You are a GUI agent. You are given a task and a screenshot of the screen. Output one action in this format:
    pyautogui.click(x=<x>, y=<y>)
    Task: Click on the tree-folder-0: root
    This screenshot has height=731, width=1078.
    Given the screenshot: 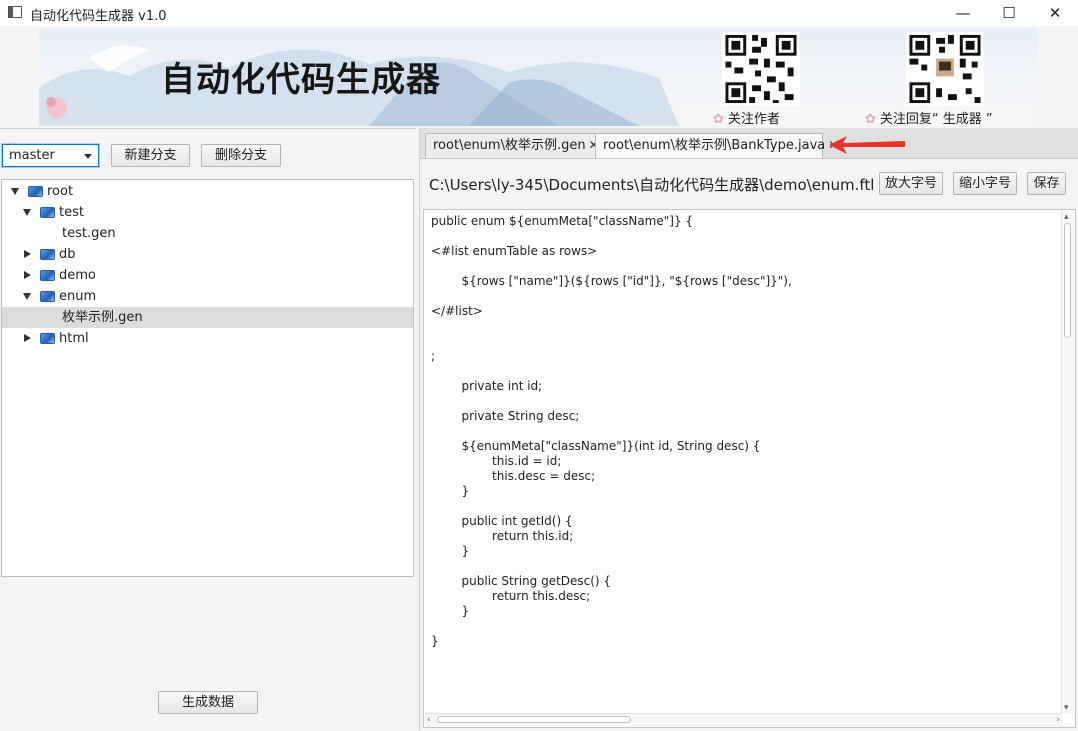 What is the action you would take?
    pyautogui.click(x=207, y=191)
    